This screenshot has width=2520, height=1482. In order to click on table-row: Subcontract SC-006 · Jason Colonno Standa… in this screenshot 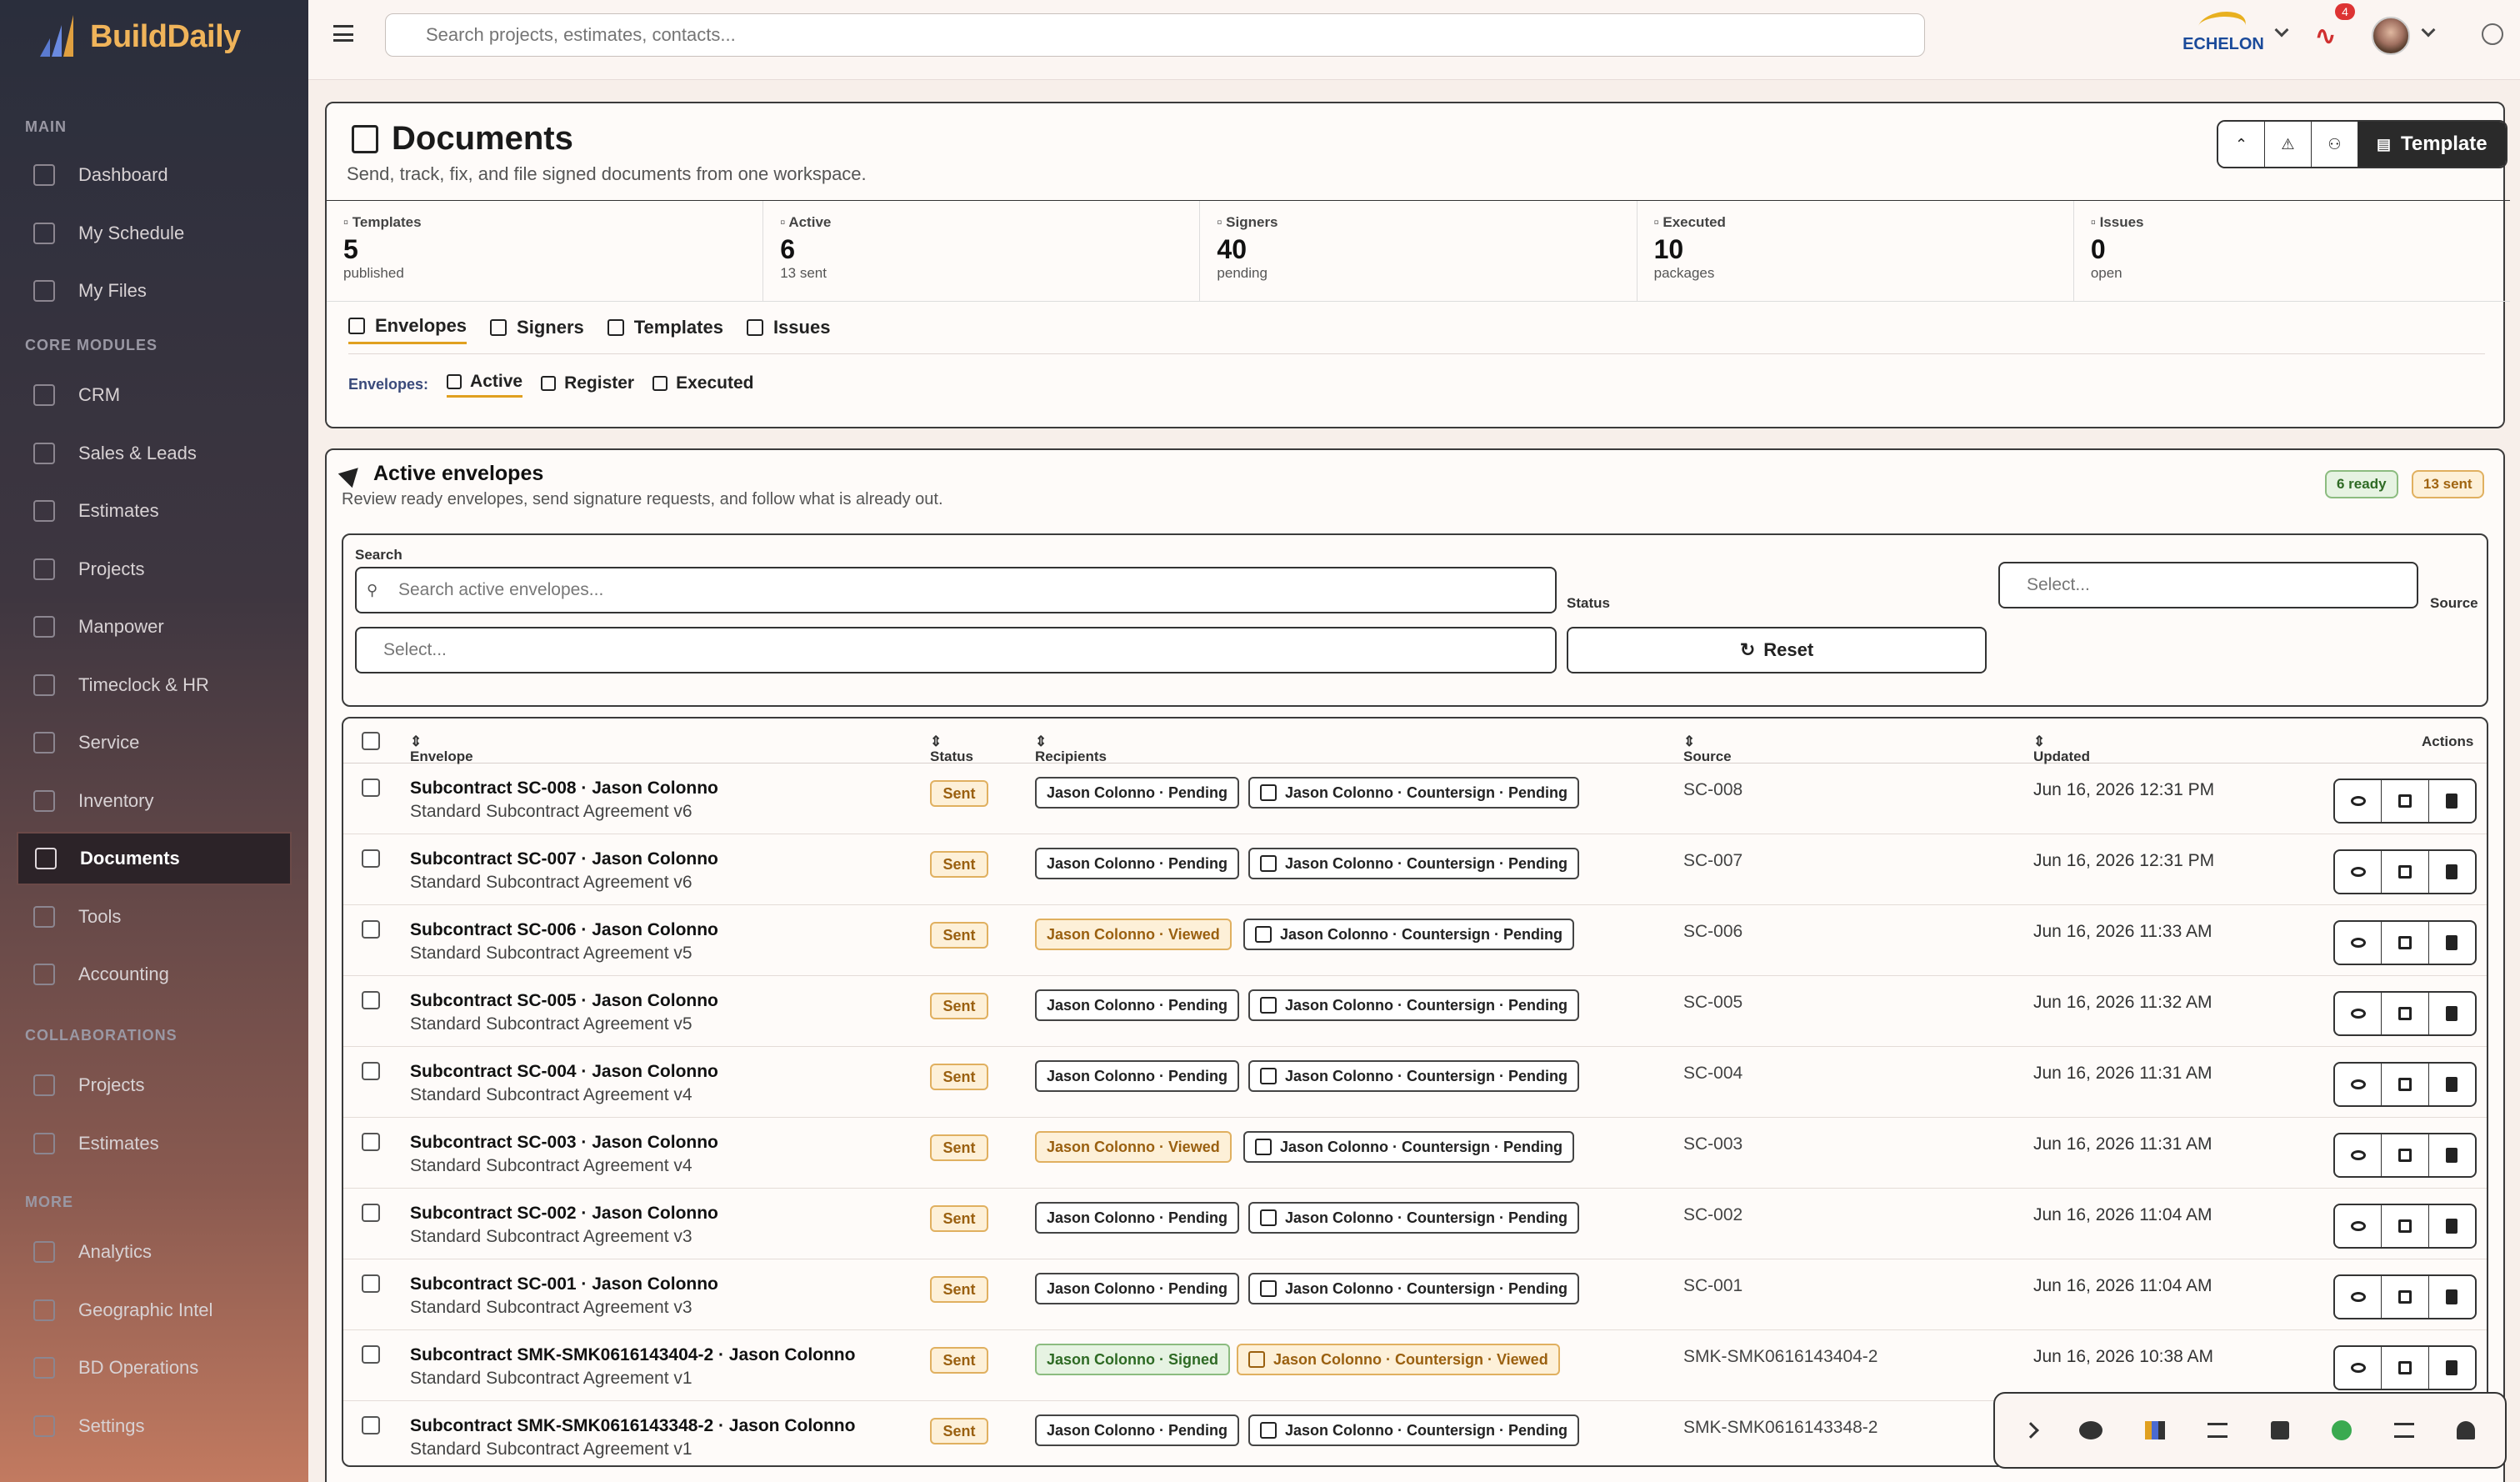, I will do `click(1415, 941)`.